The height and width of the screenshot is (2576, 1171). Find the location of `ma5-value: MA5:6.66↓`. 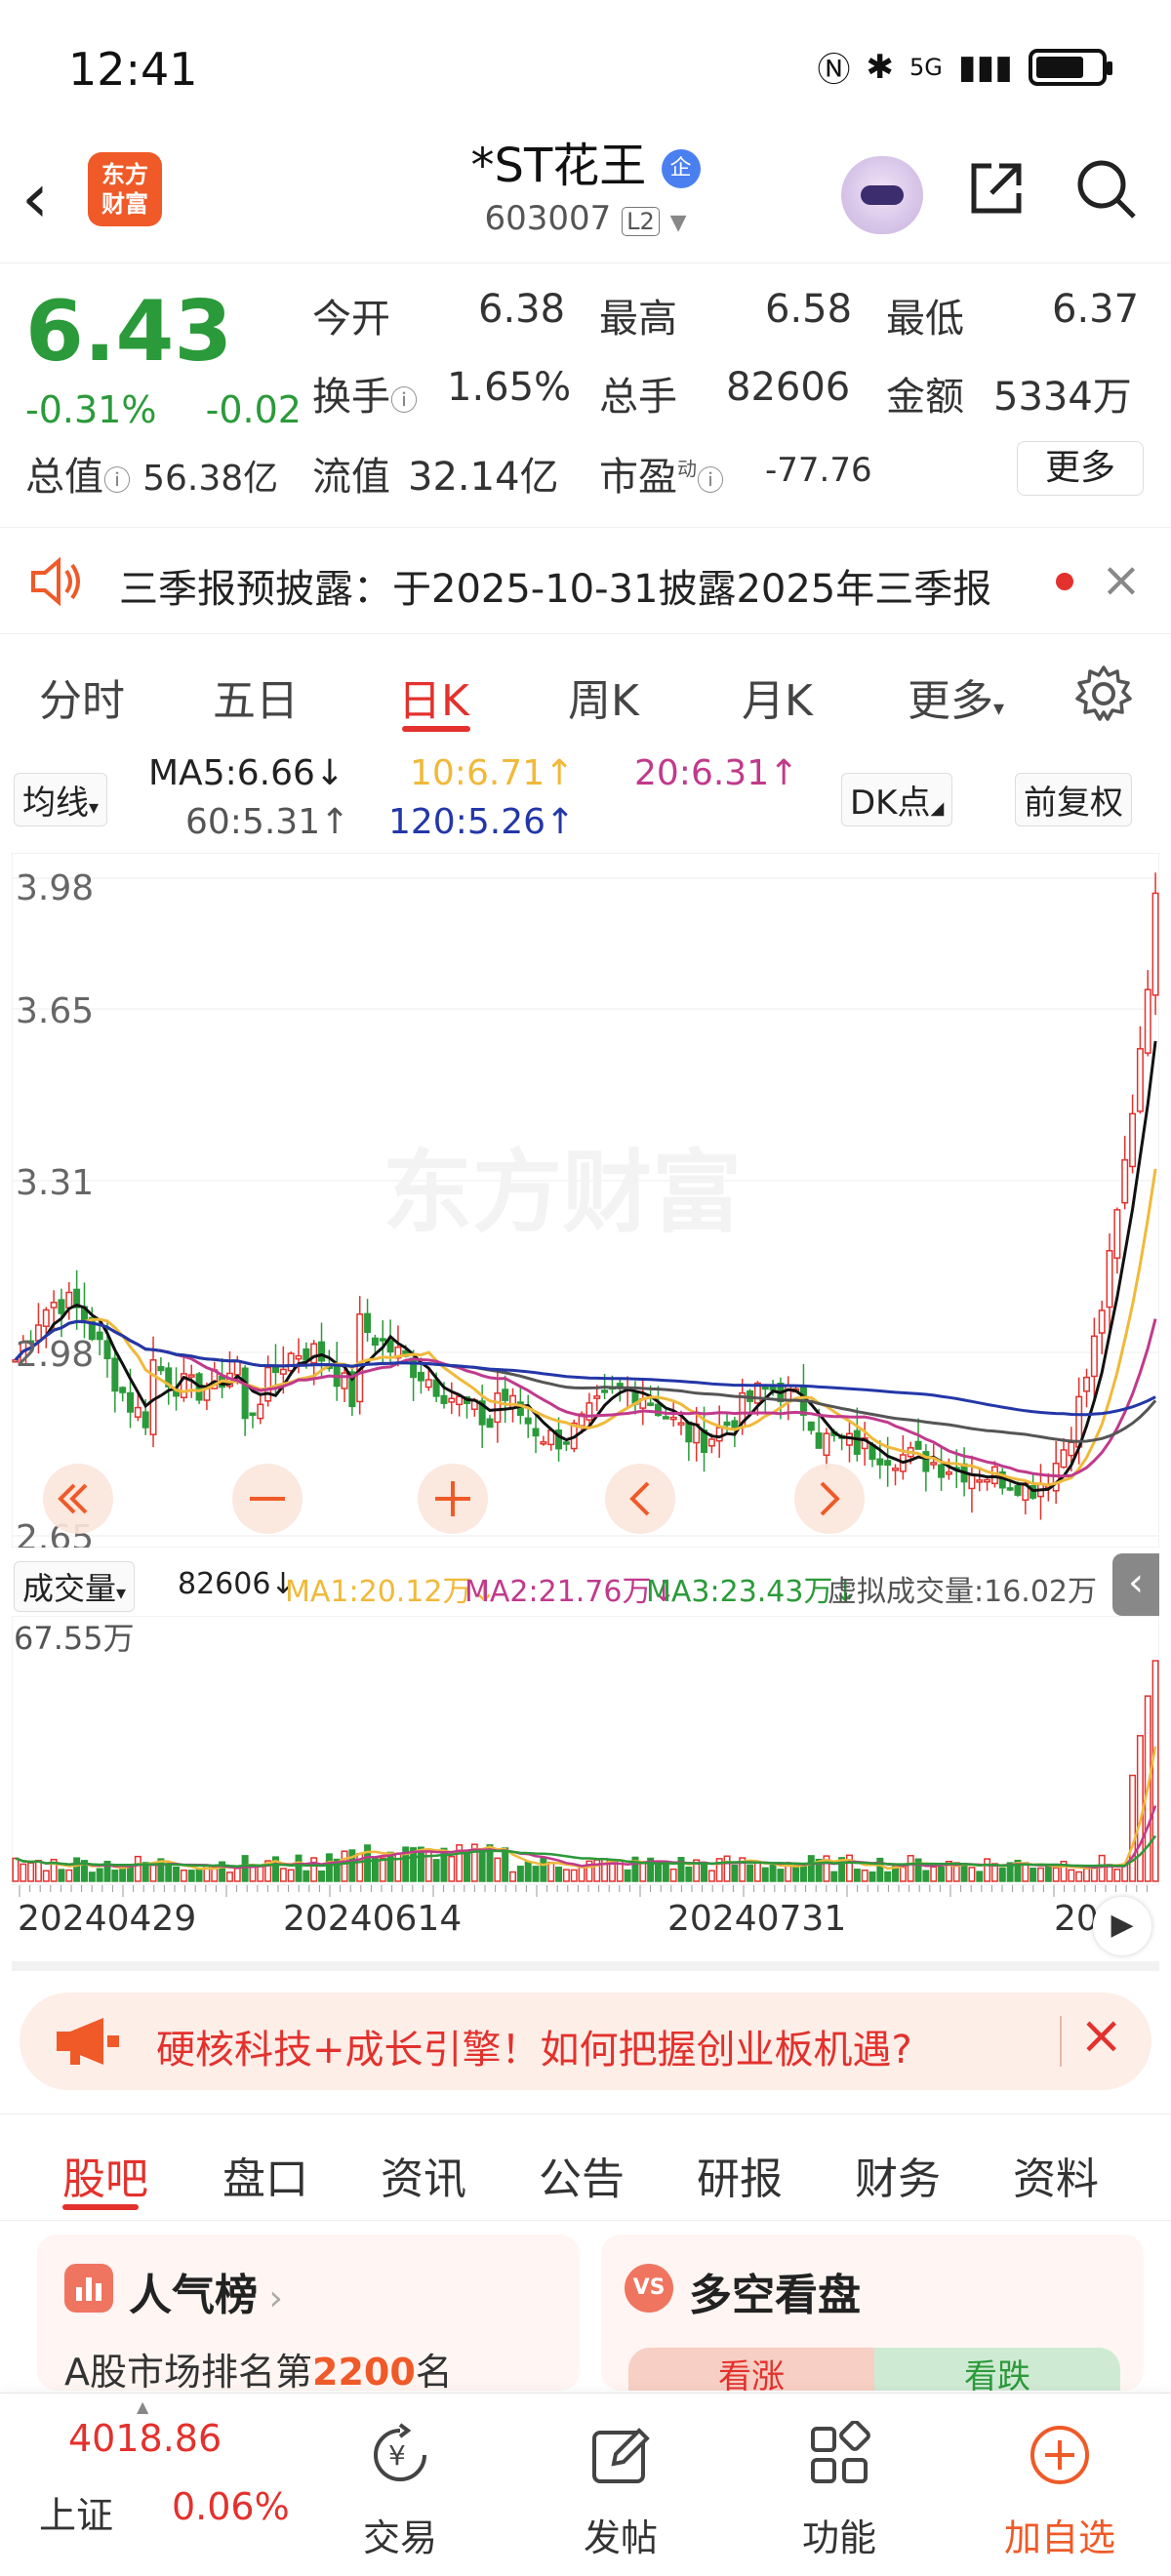

ma5-value: MA5:6.66↓ is located at coordinates (246, 773).